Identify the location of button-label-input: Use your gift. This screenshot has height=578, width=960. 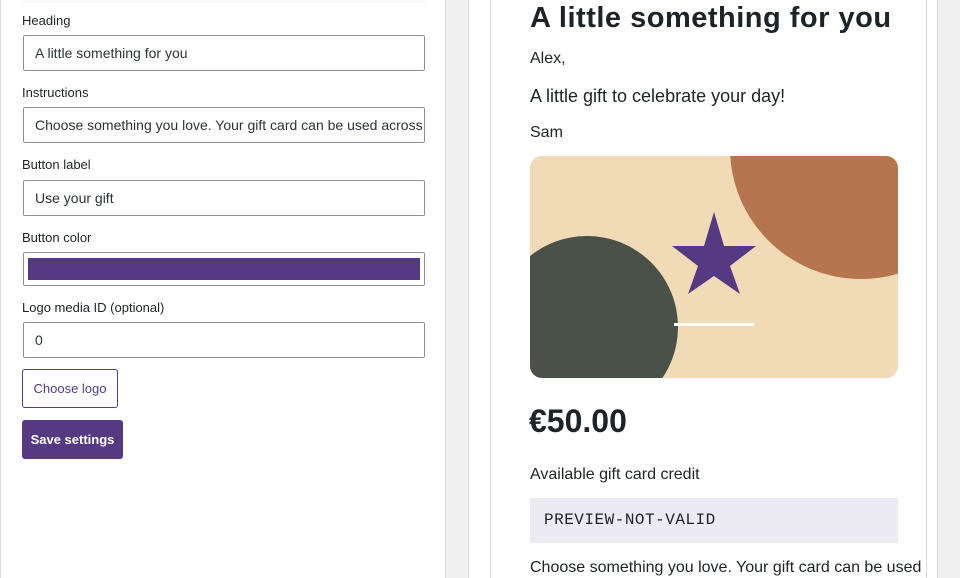
(224, 198).